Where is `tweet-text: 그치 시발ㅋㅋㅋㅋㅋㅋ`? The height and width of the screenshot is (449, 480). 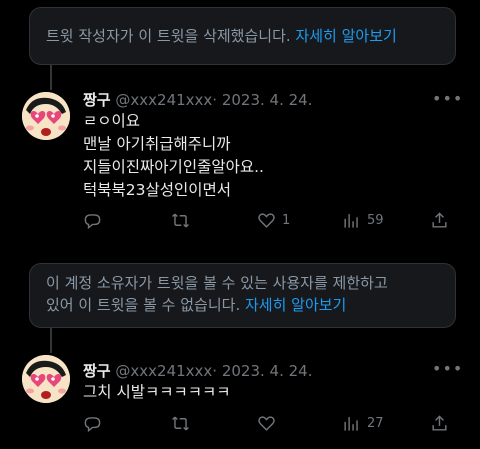 tweet-text: 그치 시발ㅋㅋㅋㅋㅋㅋ is located at coordinates (157, 392).